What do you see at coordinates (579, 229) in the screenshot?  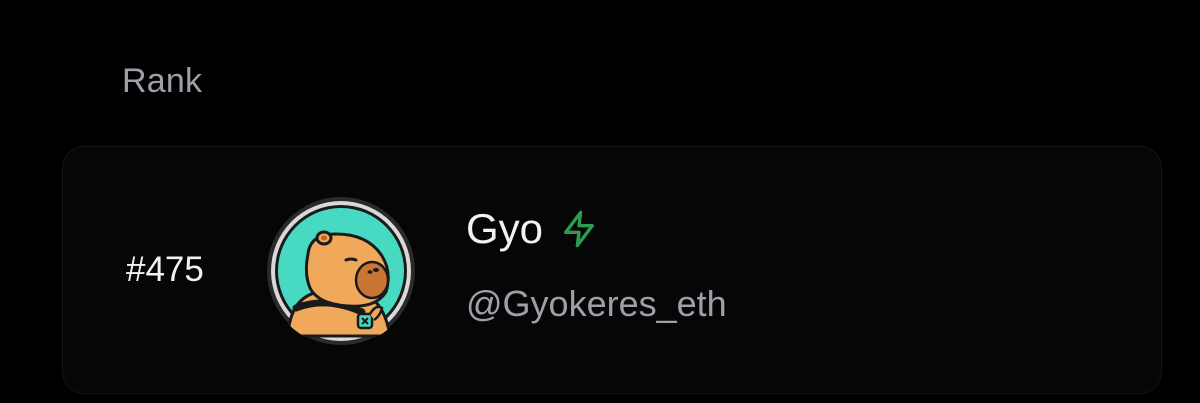 I see `lightning-bolt-icon` at bounding box center [579, 229].